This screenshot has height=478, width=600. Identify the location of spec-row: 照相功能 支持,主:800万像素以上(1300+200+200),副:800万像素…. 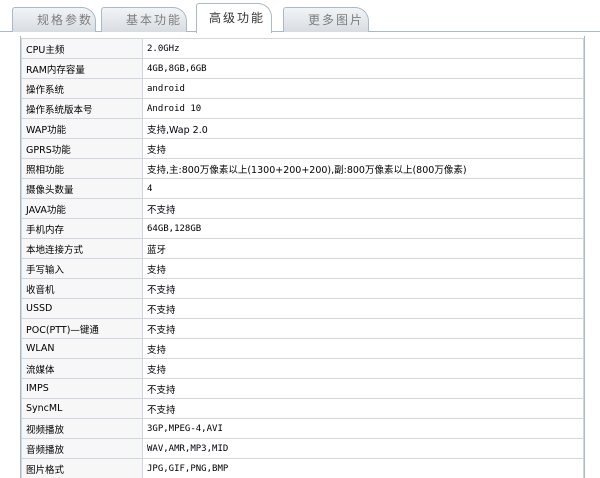
(302, 168).